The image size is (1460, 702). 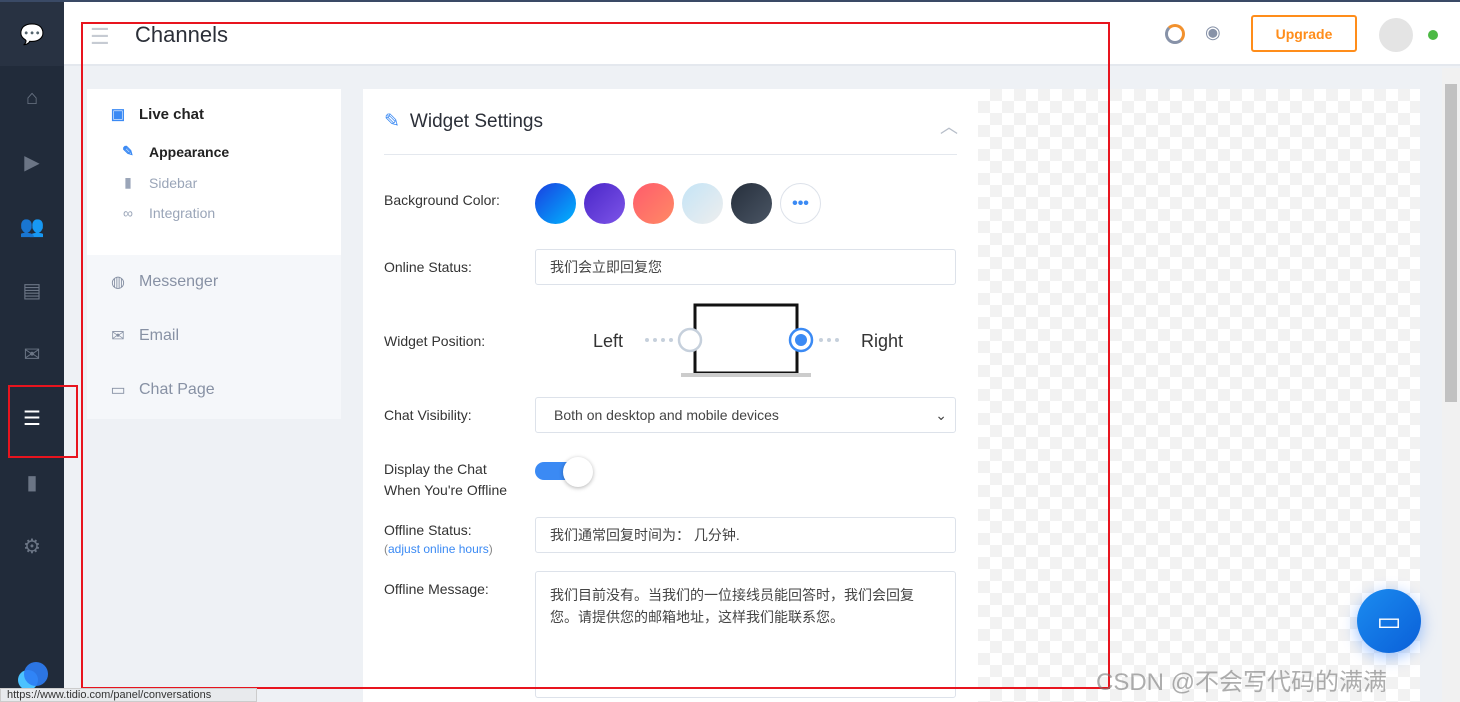 What do you see at coordinates (1175, 34) in the screenshot?
I see `progress-ring-icon` at bounding box center [1175, 34].